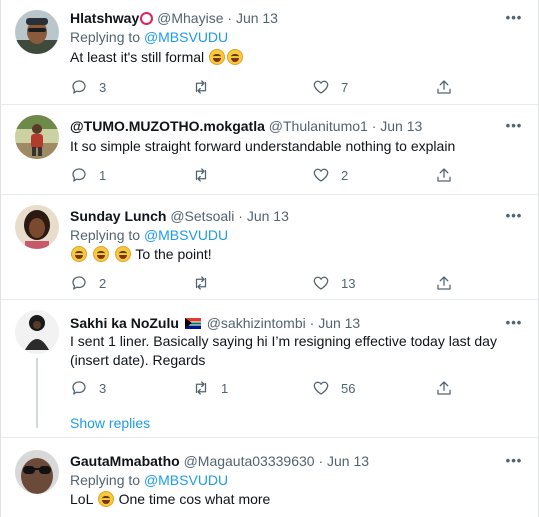 Image resolution: width=539 pixels, height=517 pixels. What do you see at coordinates (293, 254) in the screenshot?
I see `tweet-text-block: To the point!` at bounding box center [293, 254].